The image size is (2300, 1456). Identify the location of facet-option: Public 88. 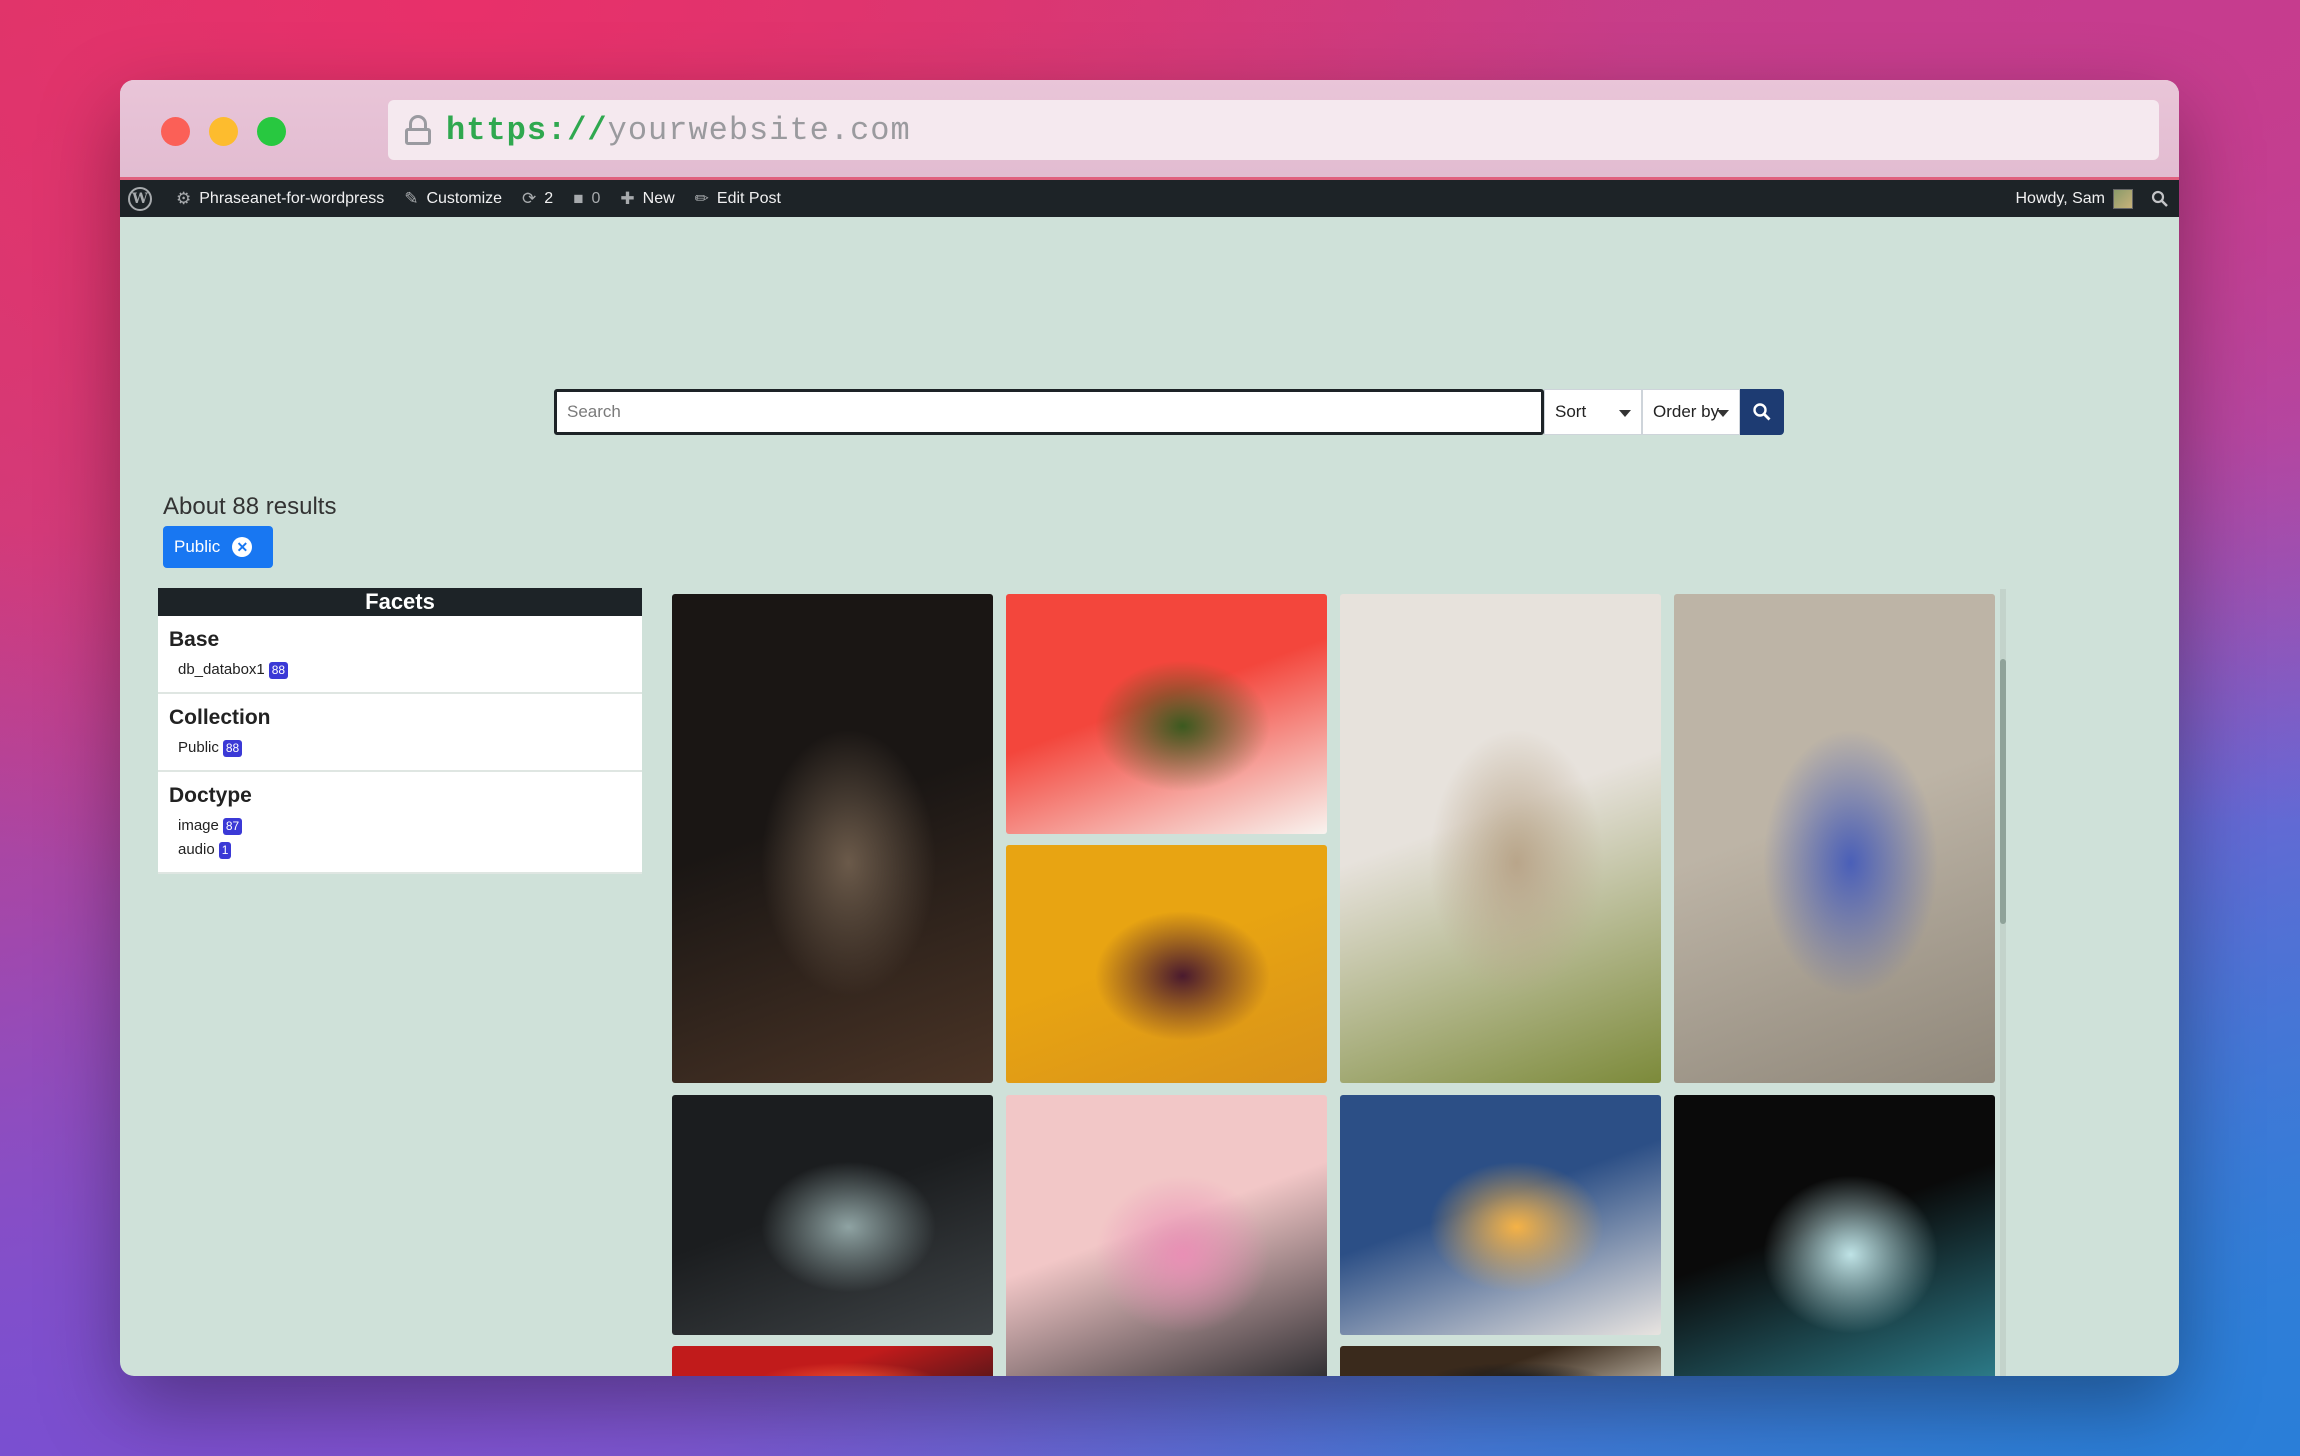
(404, 748).